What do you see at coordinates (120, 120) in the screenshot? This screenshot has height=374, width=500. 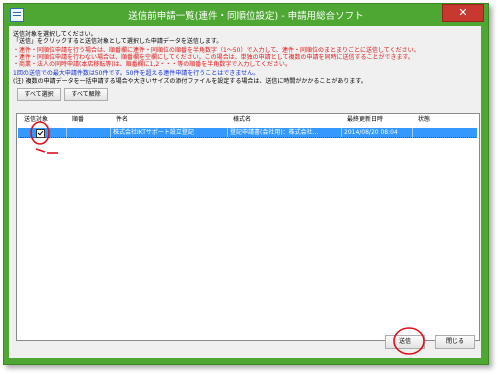 I see `header-subject: 件名` at bounding box center [120, 120].